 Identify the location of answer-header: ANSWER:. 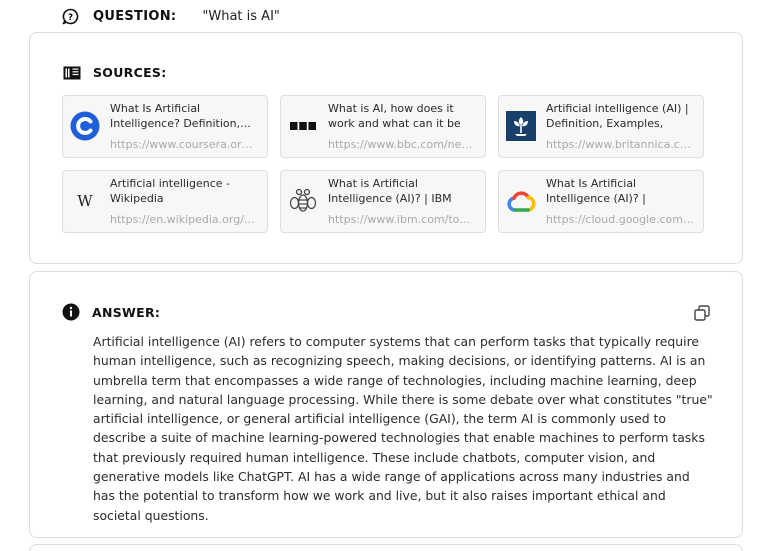
(111, 312).